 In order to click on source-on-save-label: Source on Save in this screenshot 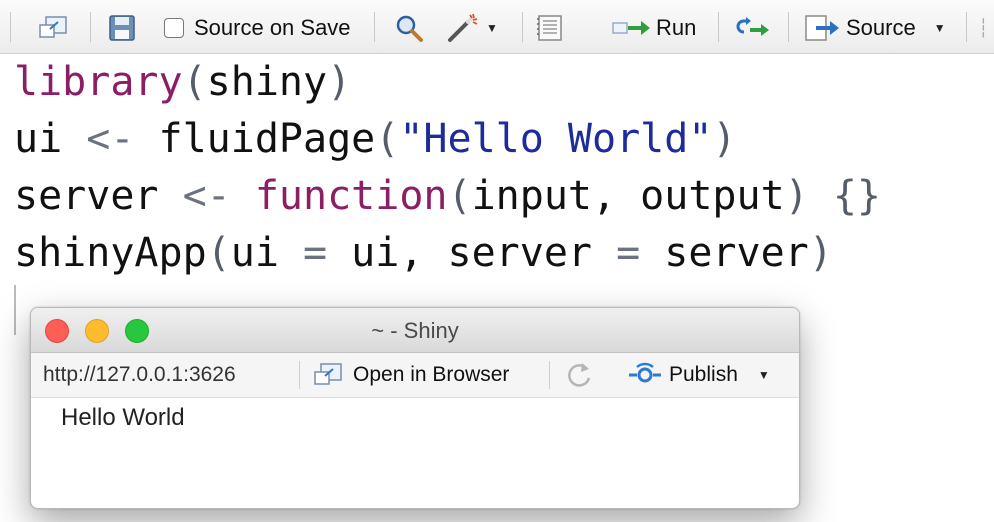, I will do `click(272, 27)`.